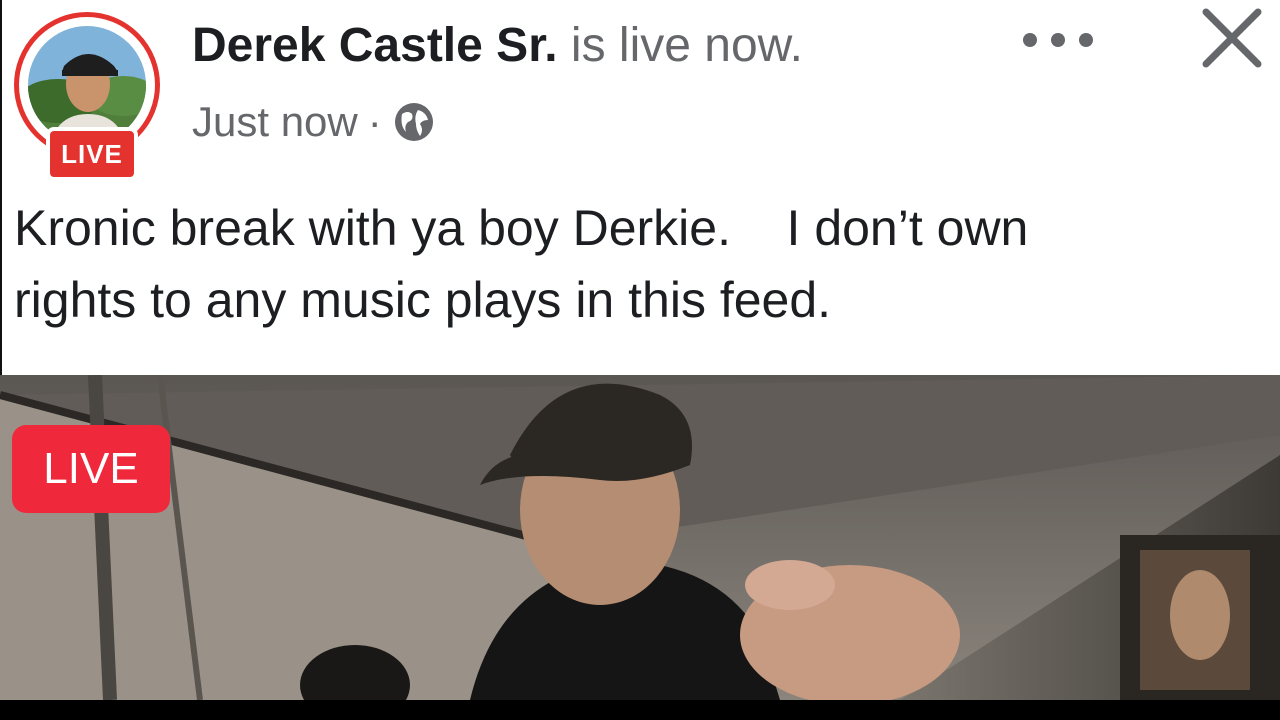 Image resolution: width=1280 pixels, height=720 pixels. What do you see at coordinates (89, 96) in the screenshot?
I see `profile-avatar: LIVE` at bounding box center [89, 96].